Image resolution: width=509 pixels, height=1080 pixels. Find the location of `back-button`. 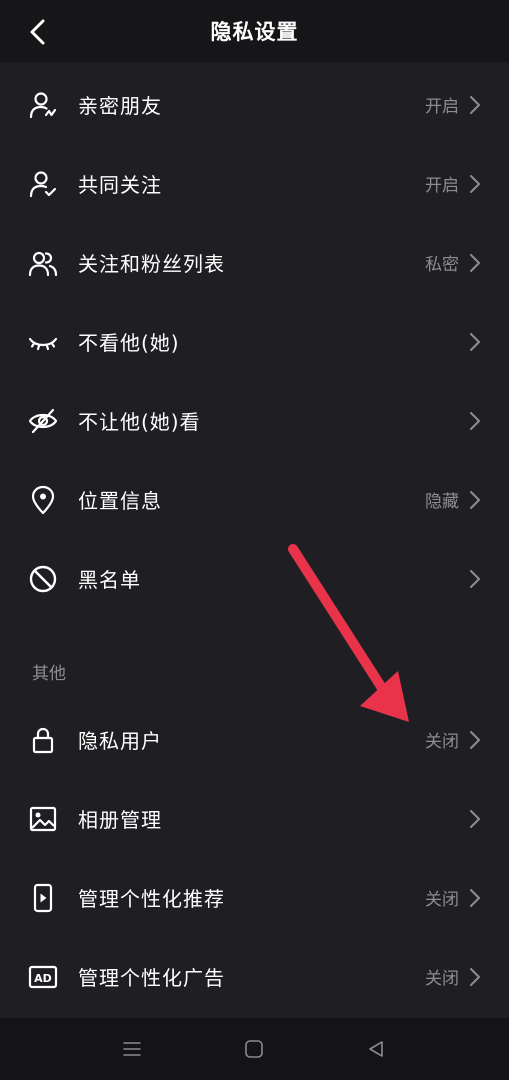

back-button is located at coordinates (38, 32).